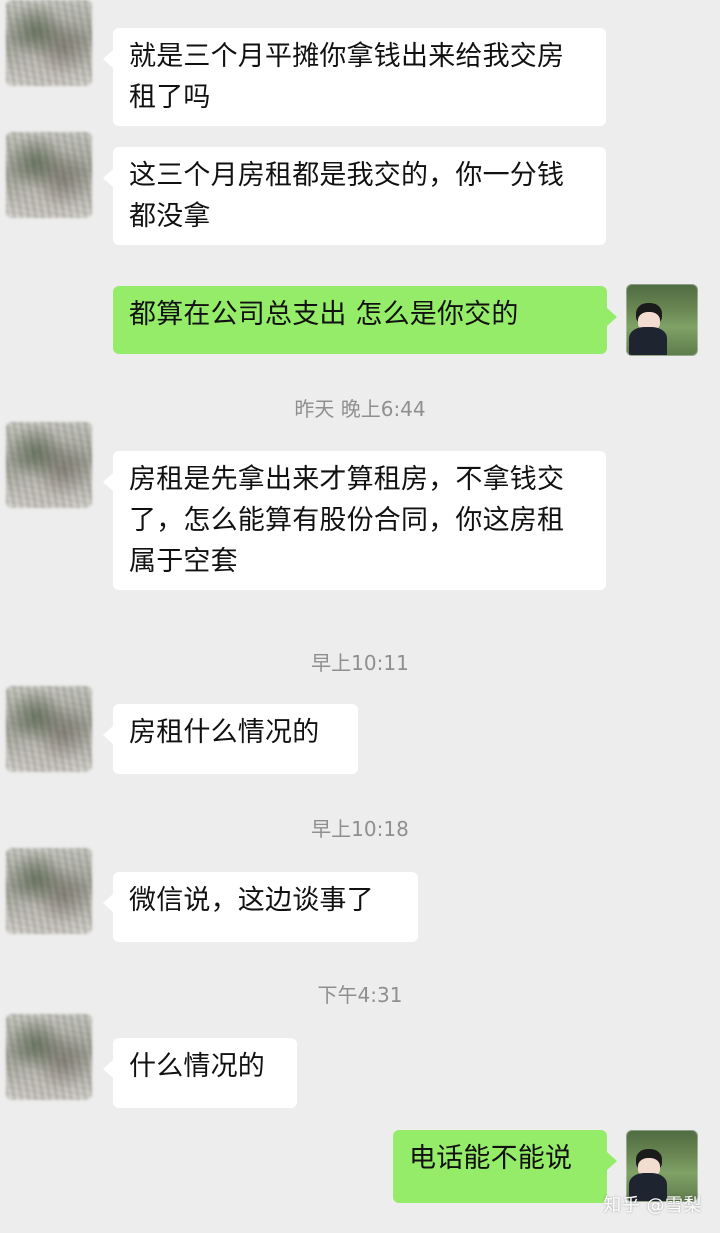  Describe the element at coordinates (347, 196) in the screenshot. I see `message-text: 这三个月房租都是我交的，你一分钱都没拿` at that location.